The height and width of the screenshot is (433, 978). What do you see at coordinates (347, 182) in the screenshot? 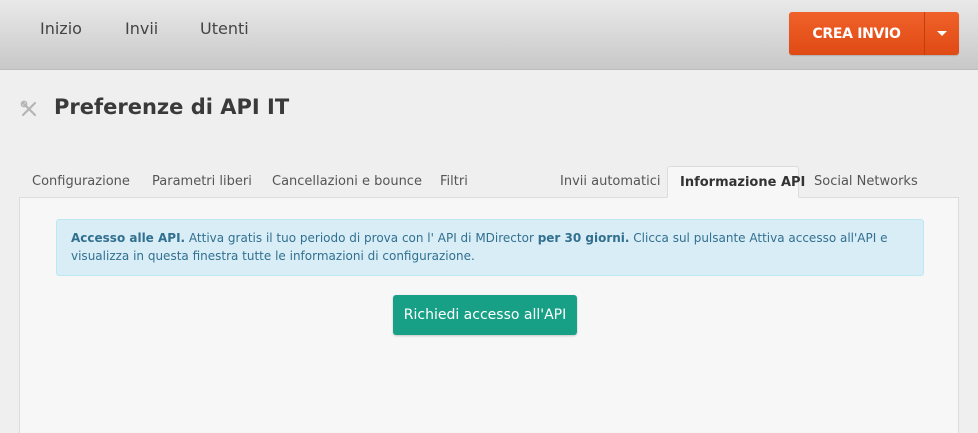
I see `tab-cancellazioni-bounce: Cancellazioni e bounce` at bounding box center [347, 182].